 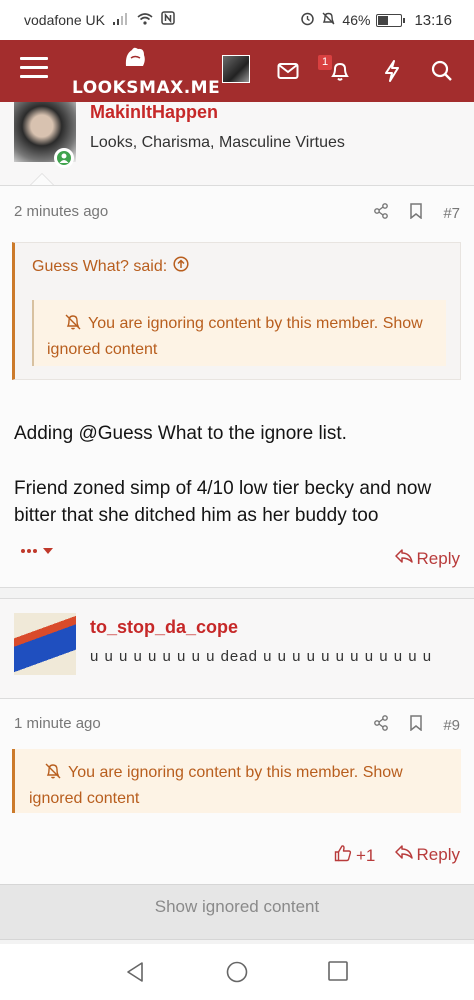 I want to click on menu-icon, so click(x=34, y=70).